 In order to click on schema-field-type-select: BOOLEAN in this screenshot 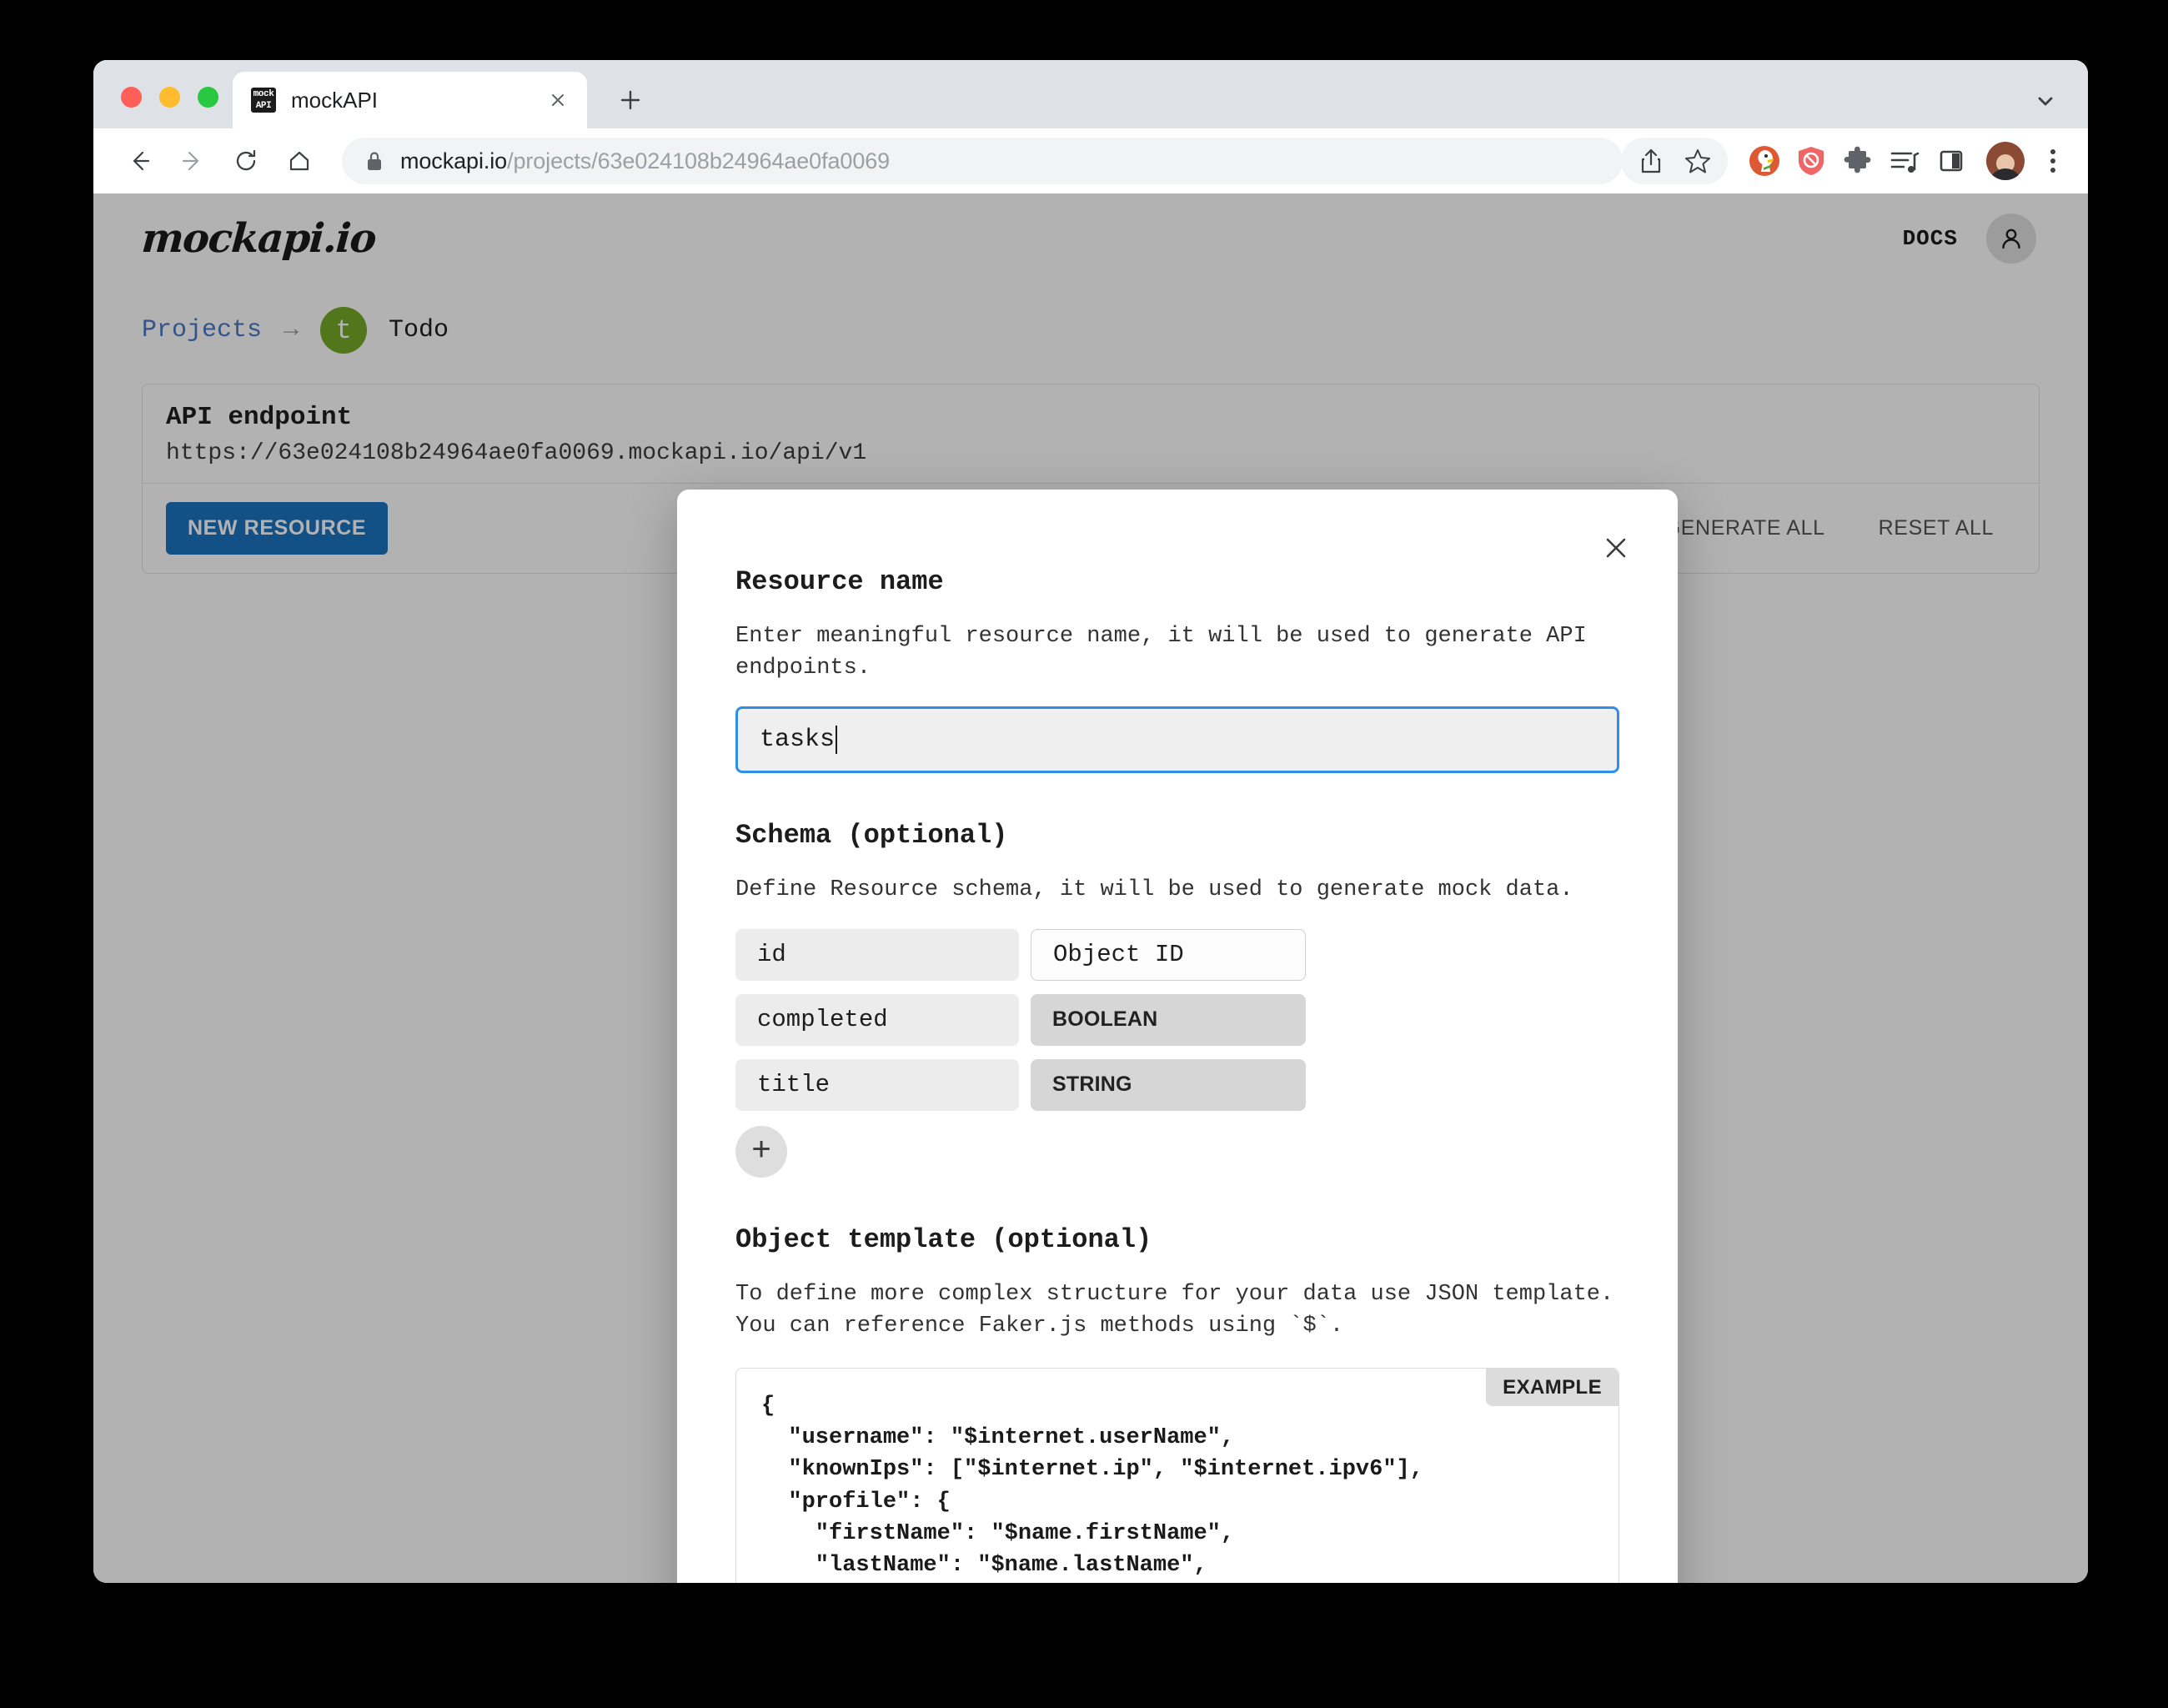, I will do `click(1168, 1019)`.